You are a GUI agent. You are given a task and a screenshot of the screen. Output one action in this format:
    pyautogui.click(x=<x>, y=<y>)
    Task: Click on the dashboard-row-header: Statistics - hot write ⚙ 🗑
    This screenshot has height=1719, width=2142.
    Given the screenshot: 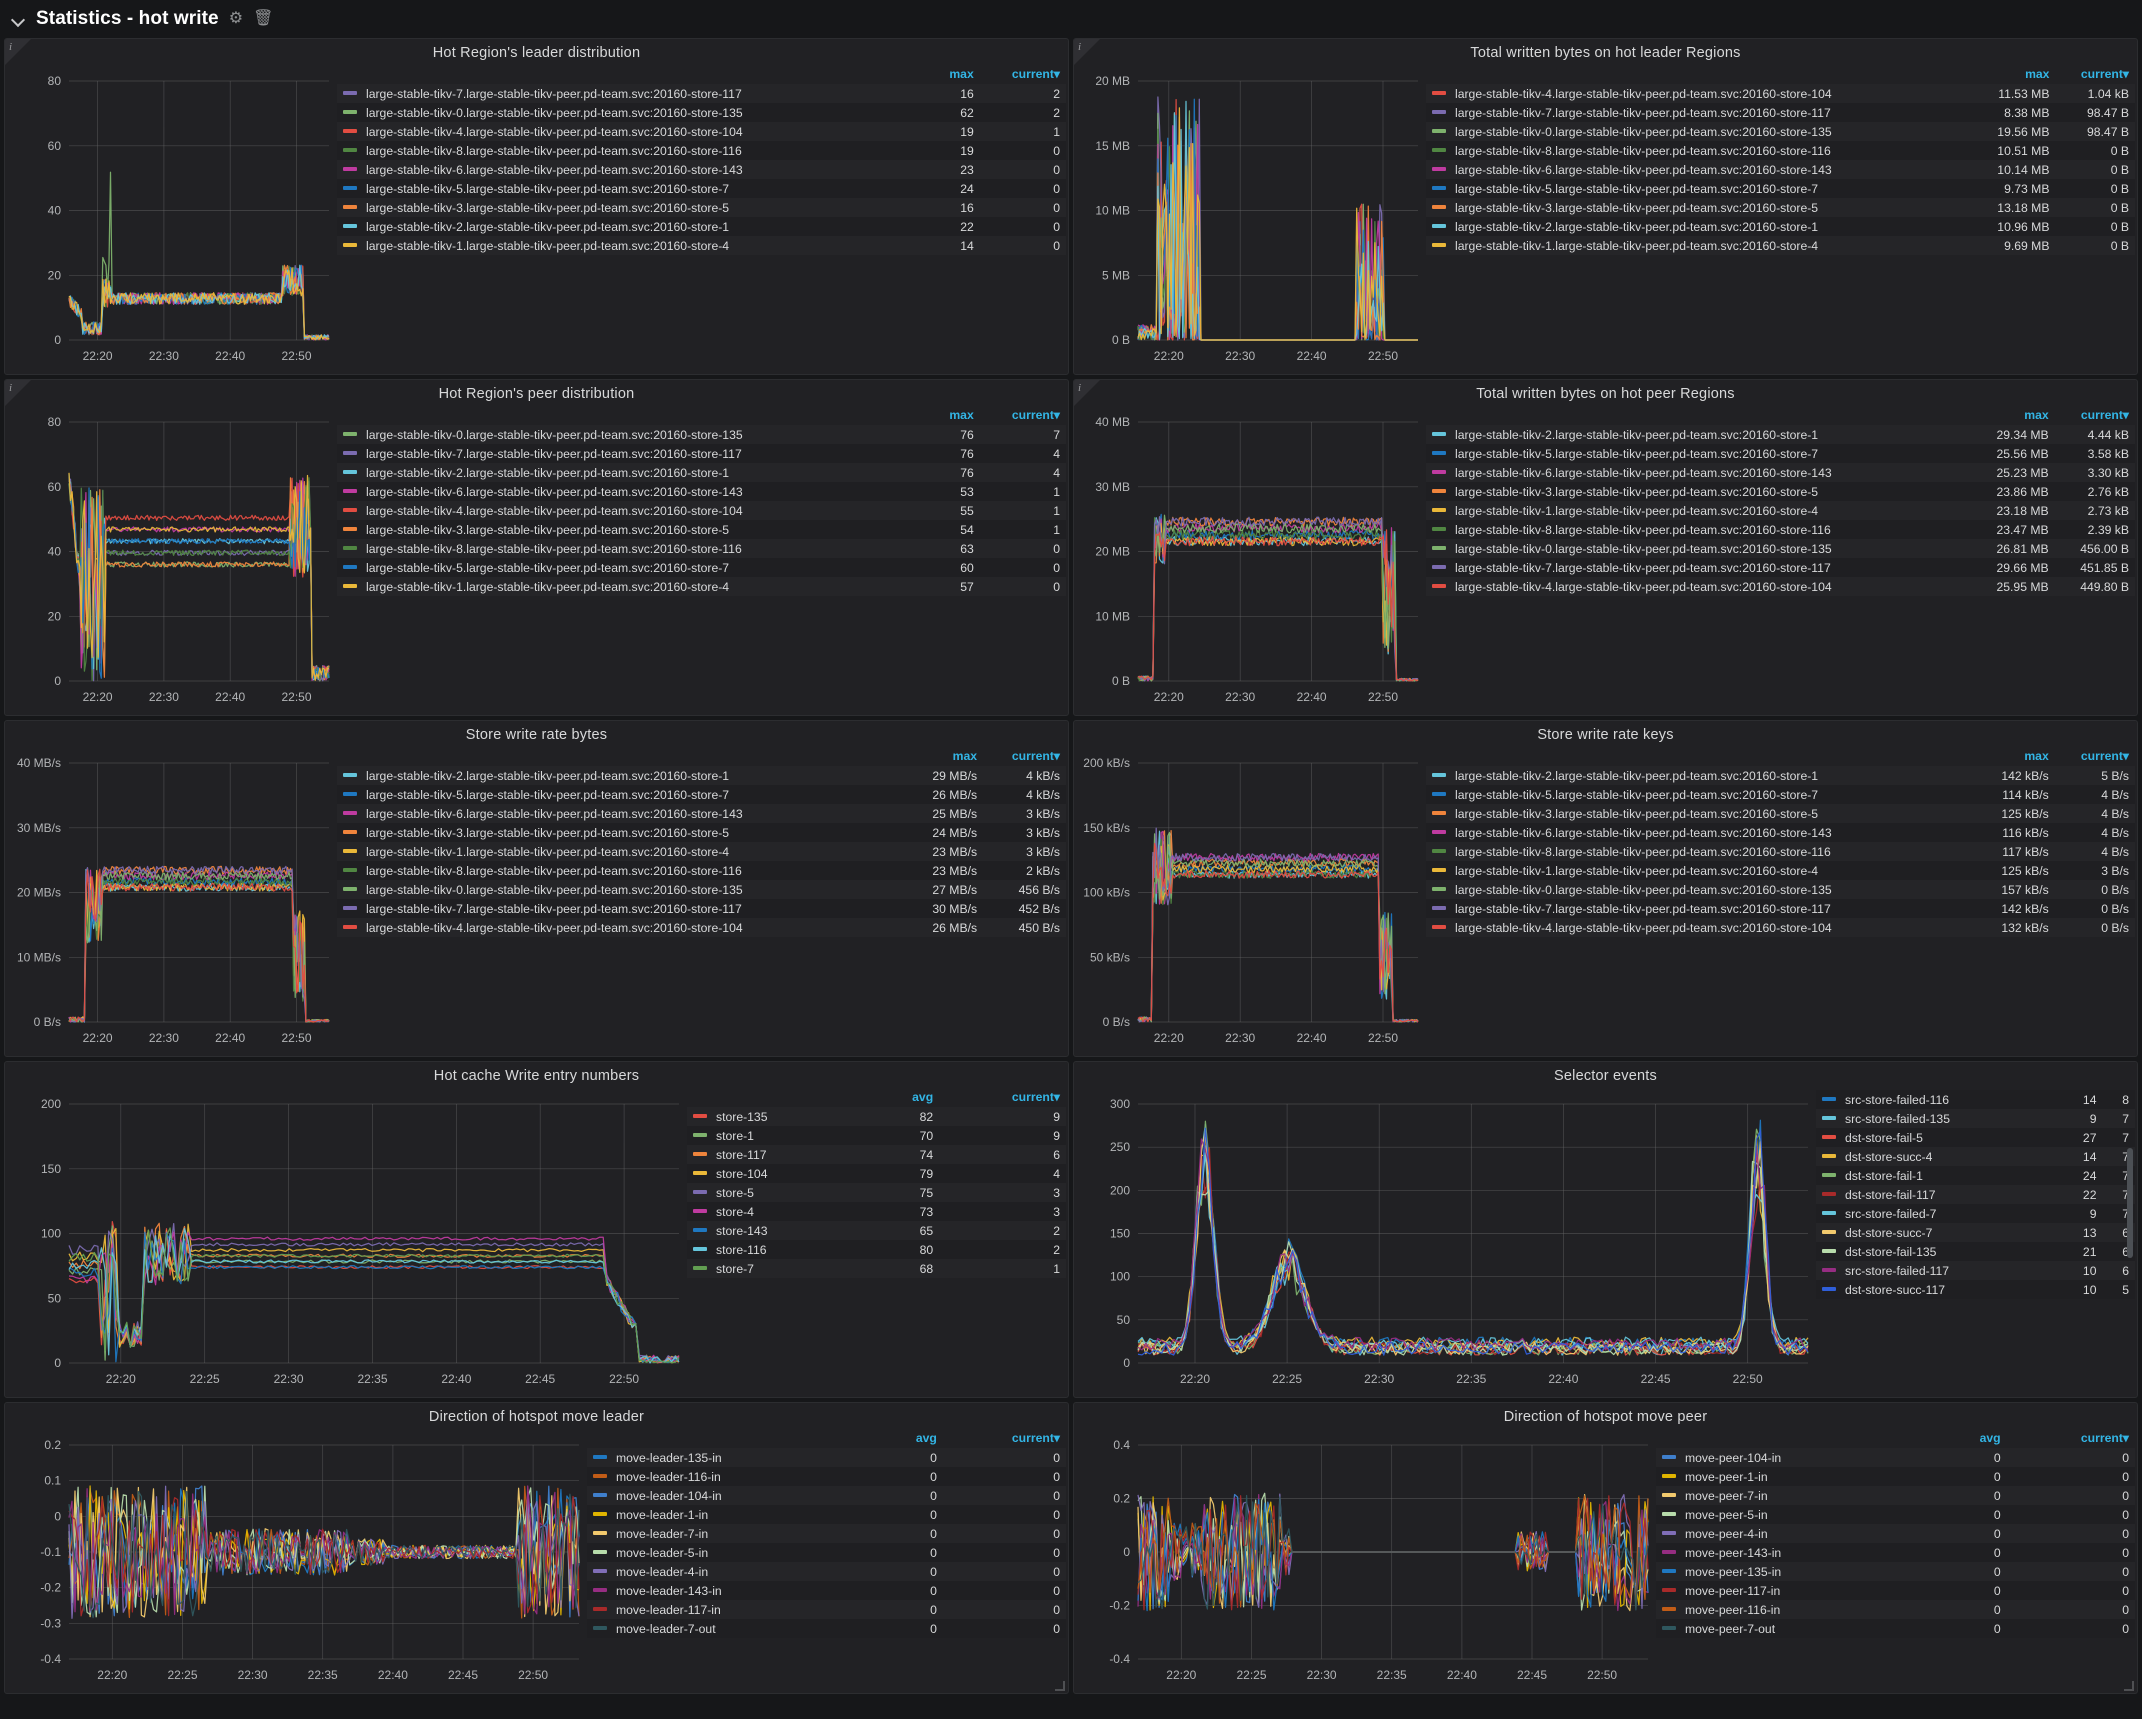 What is the action you would take?
    pyautogui.click(x=1071, y=19)
    